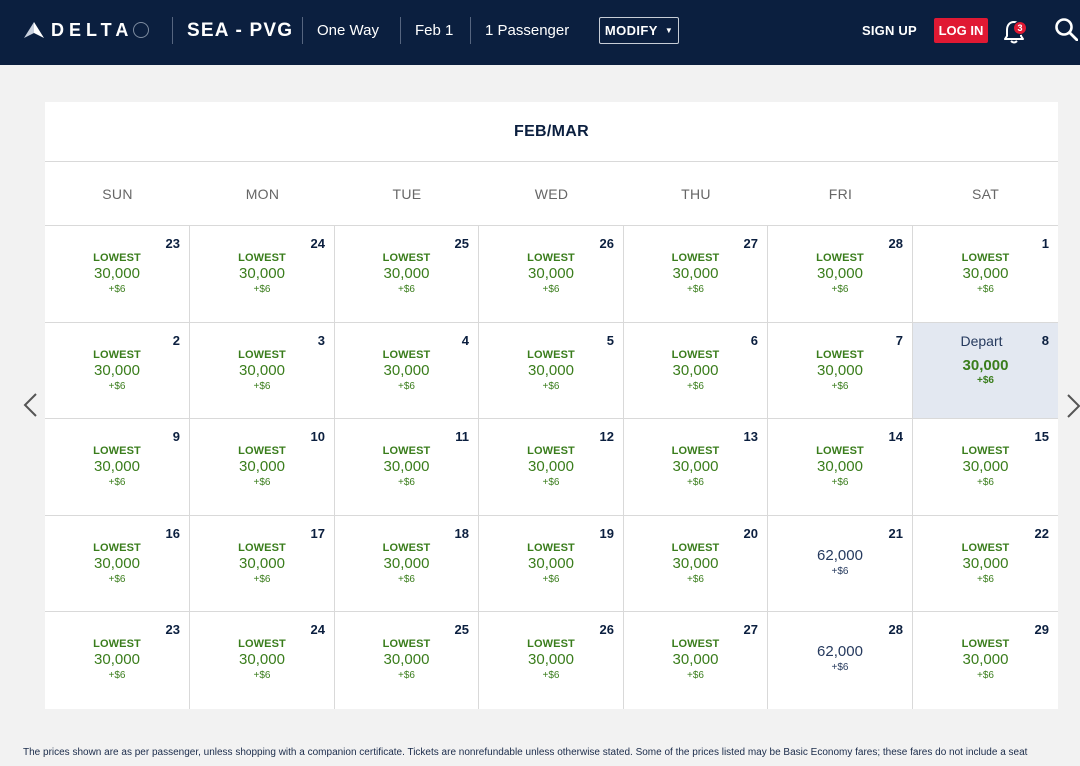  I want to click on day-number: 1, so click(1045, 243).